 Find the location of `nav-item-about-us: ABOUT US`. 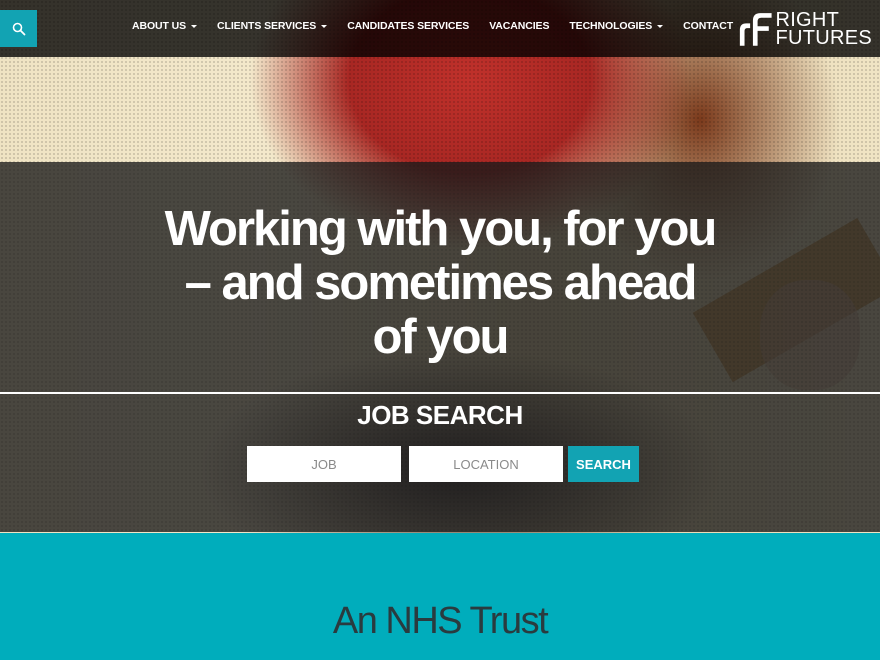

nav-item-about-us: ABOUT US is located at coordinates (165, 26).